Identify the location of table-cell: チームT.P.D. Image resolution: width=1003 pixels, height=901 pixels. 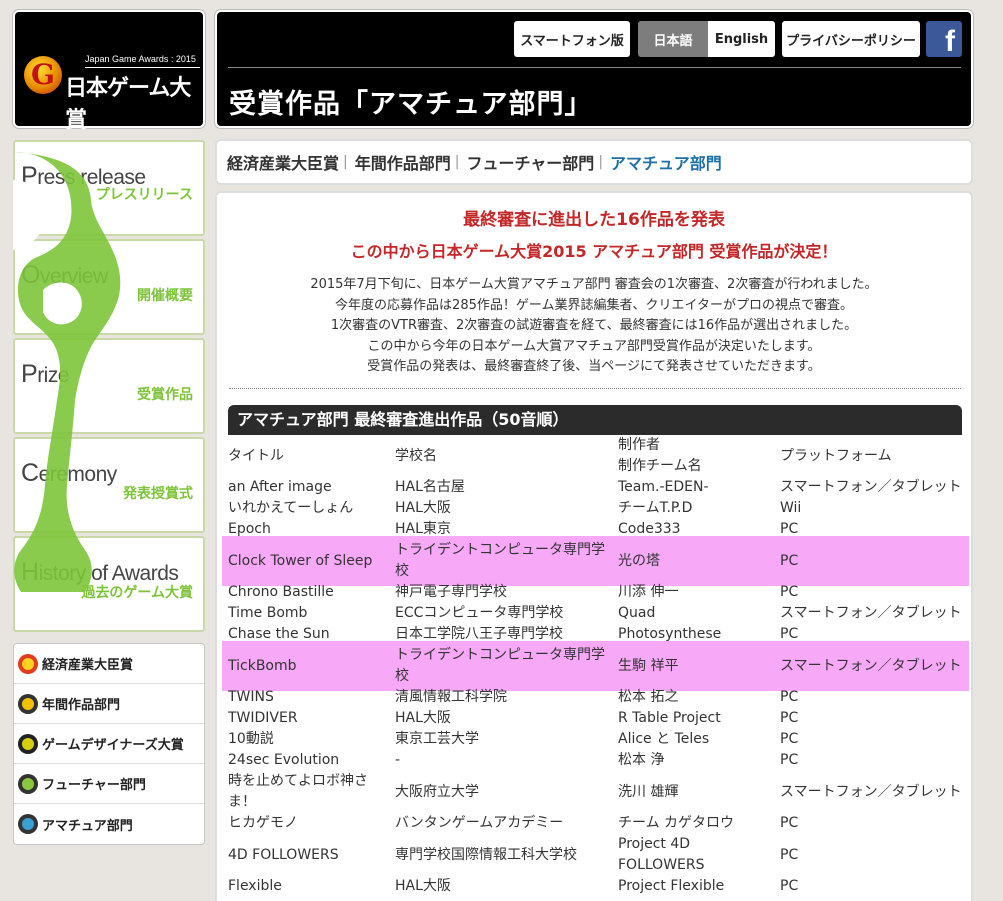
(655, 508).